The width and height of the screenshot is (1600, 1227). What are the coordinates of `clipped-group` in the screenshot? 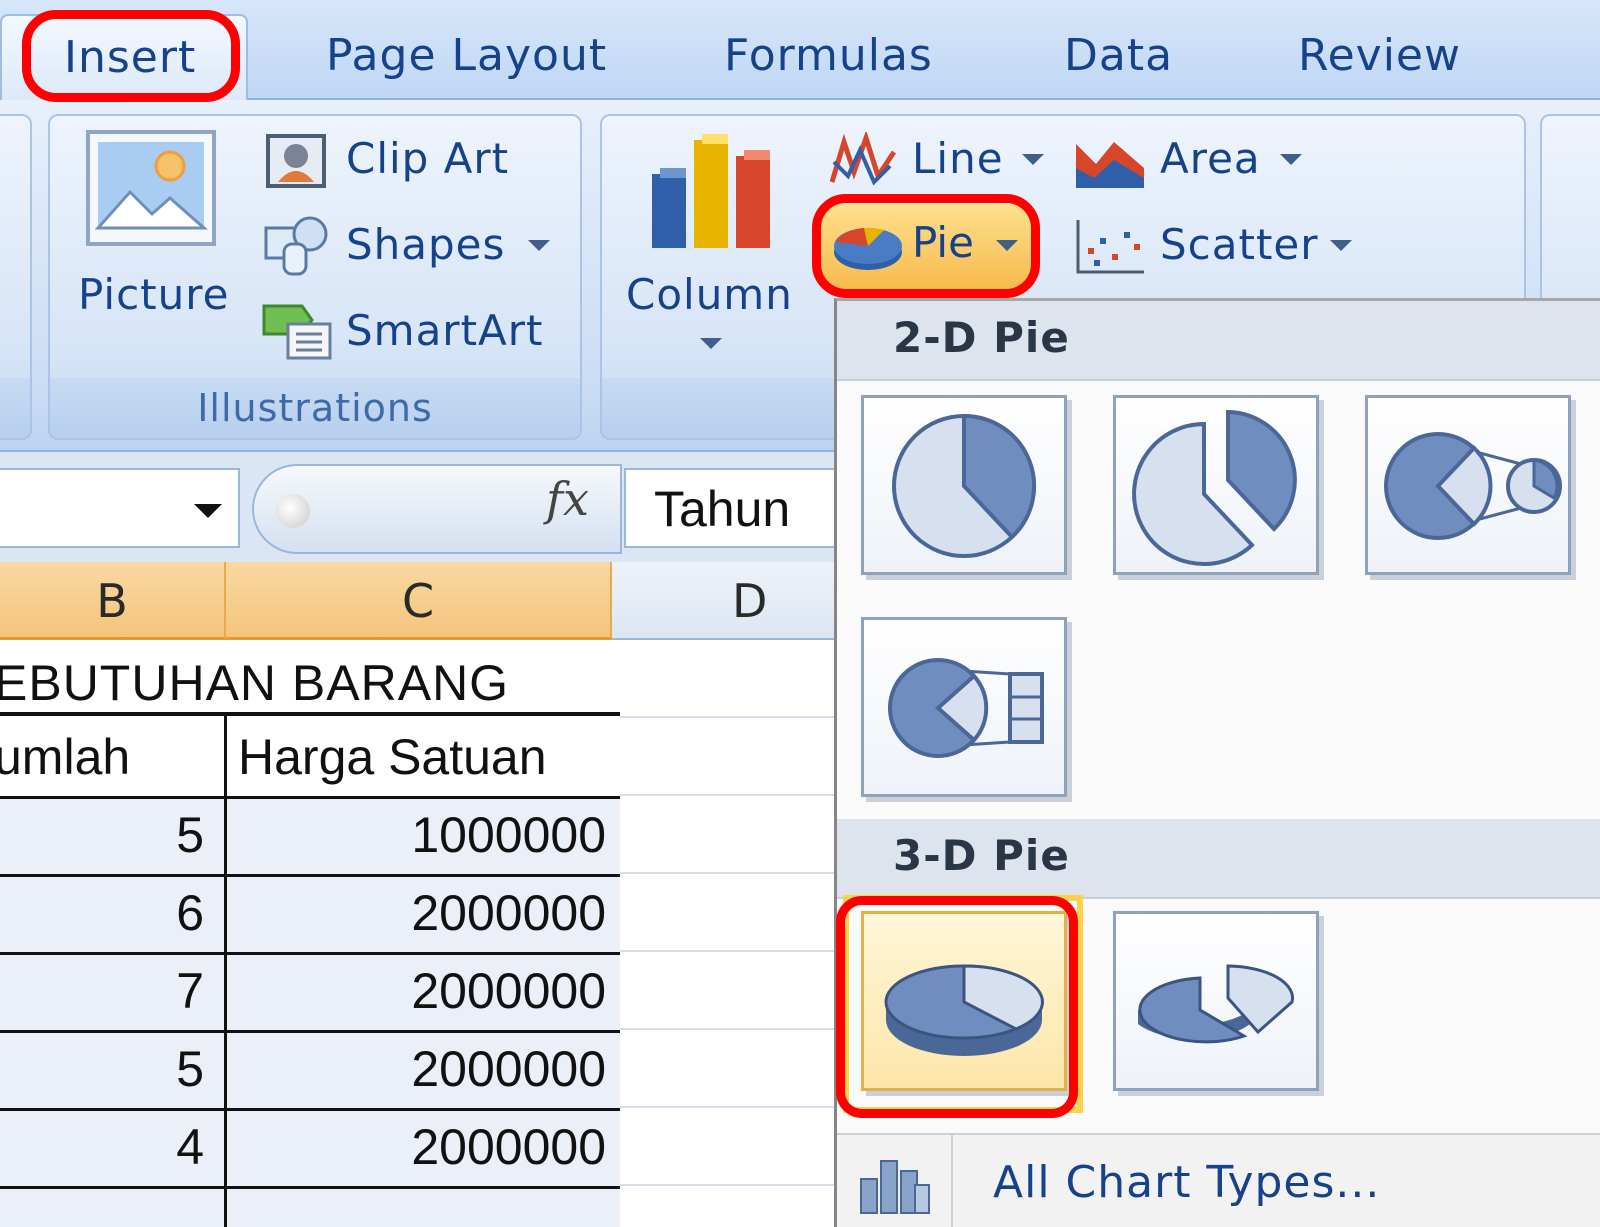 It's located at (16, 277).